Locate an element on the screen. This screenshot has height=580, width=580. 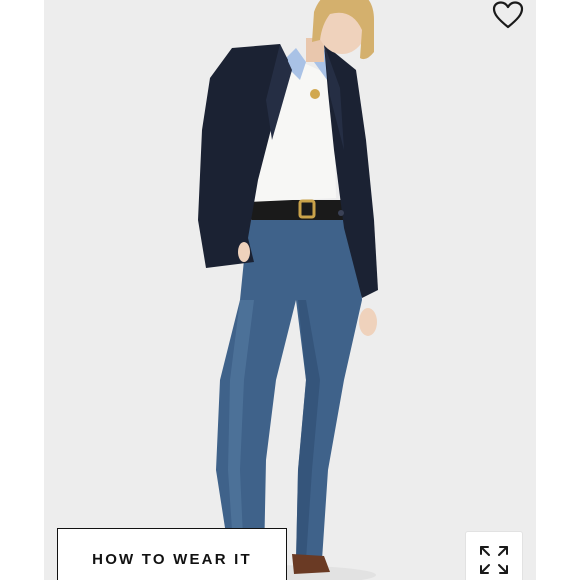
how-to-wear-button: HOW TO WEAR IT is located at coordinates (172, 554).